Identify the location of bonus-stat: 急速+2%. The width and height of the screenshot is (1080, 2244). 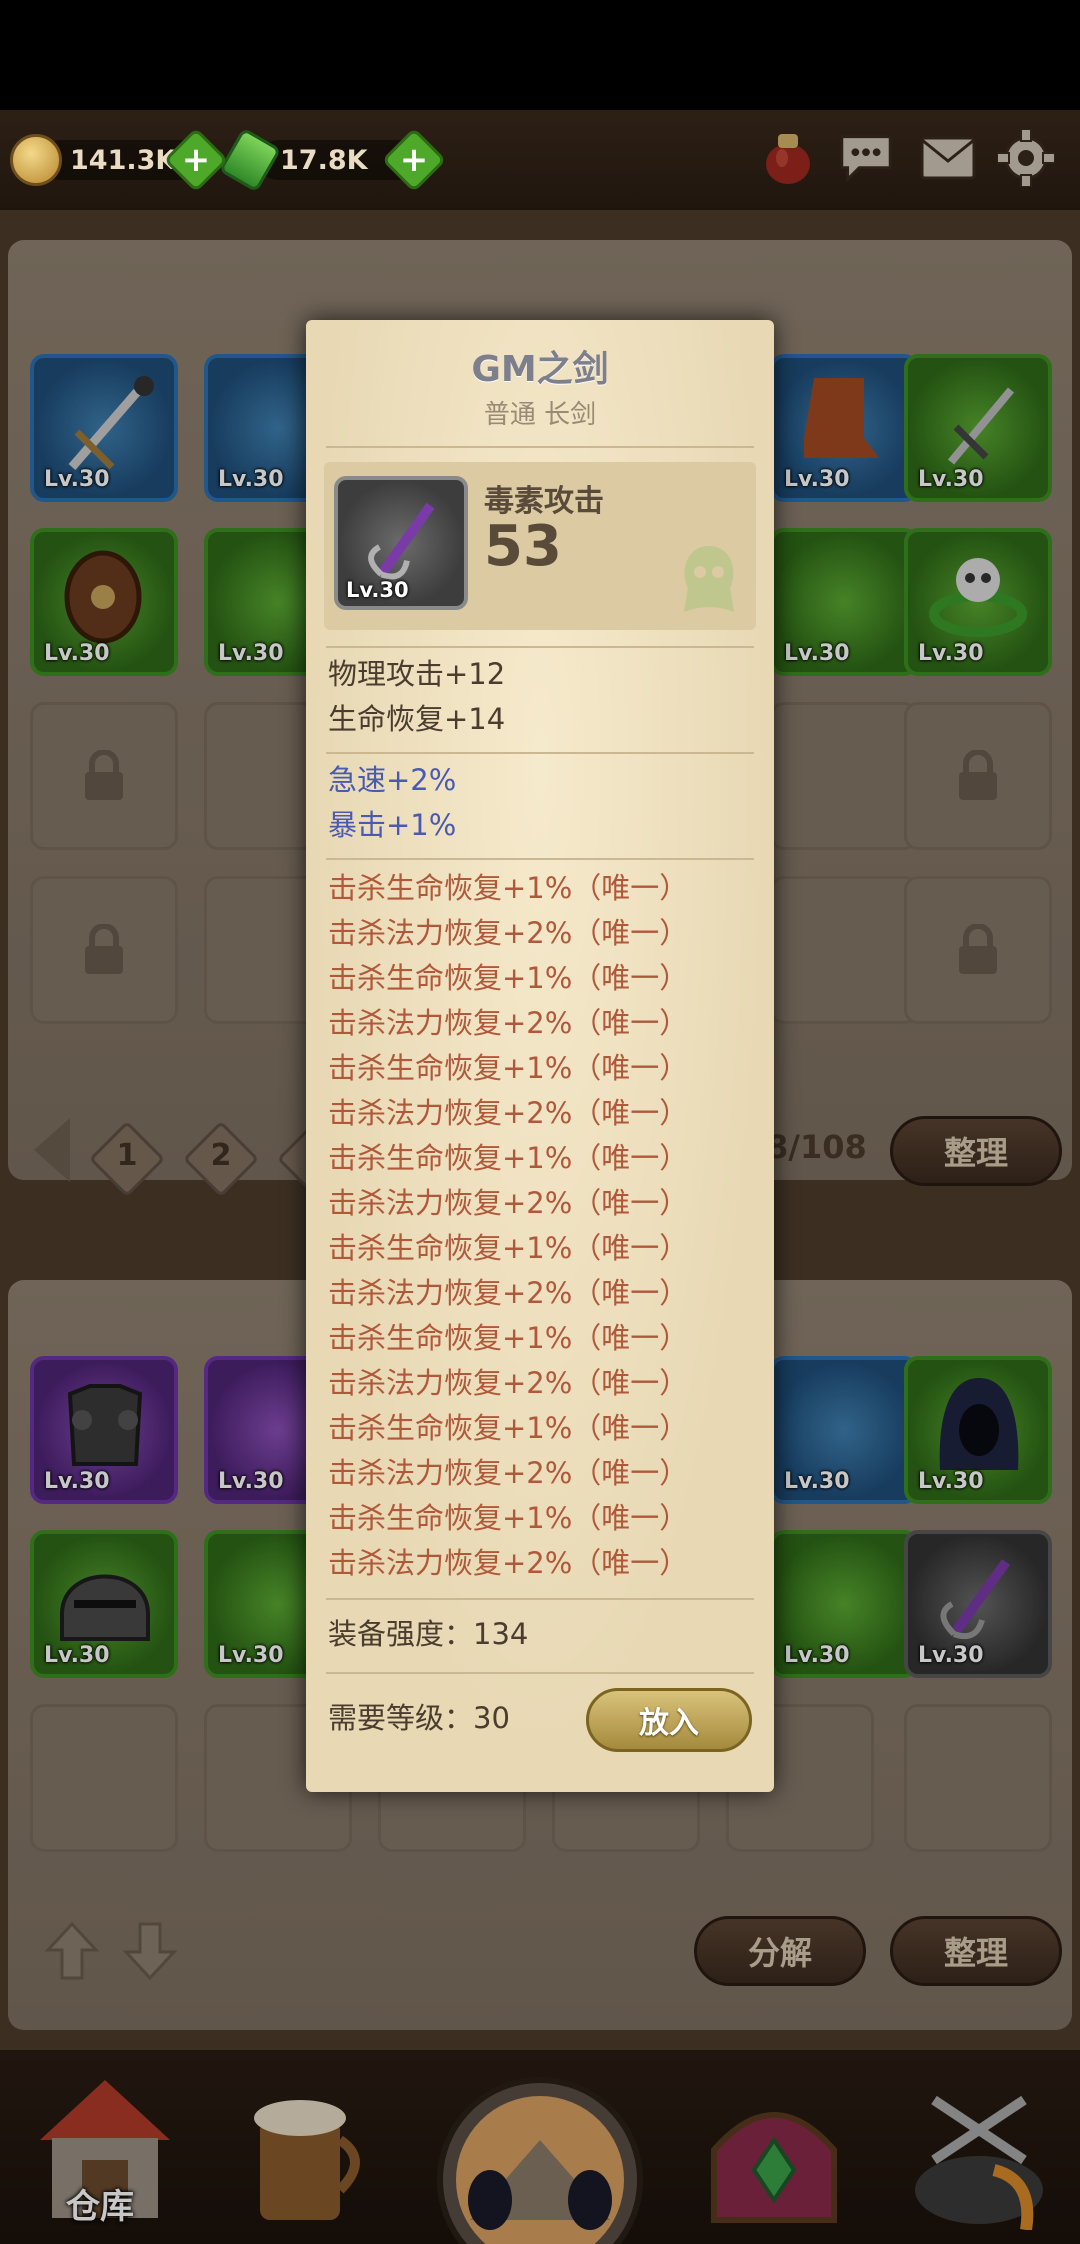
(392, 780).